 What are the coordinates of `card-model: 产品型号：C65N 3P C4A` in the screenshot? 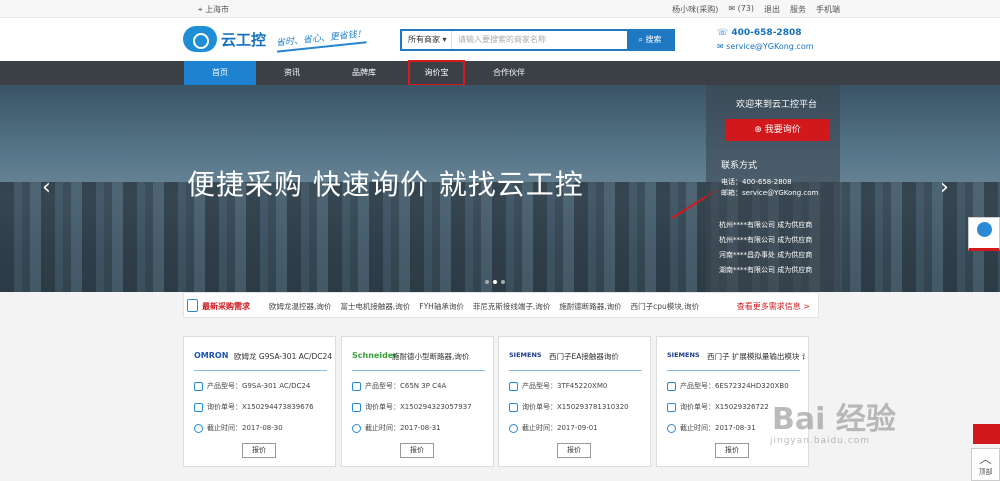 It's located at (399, 386).